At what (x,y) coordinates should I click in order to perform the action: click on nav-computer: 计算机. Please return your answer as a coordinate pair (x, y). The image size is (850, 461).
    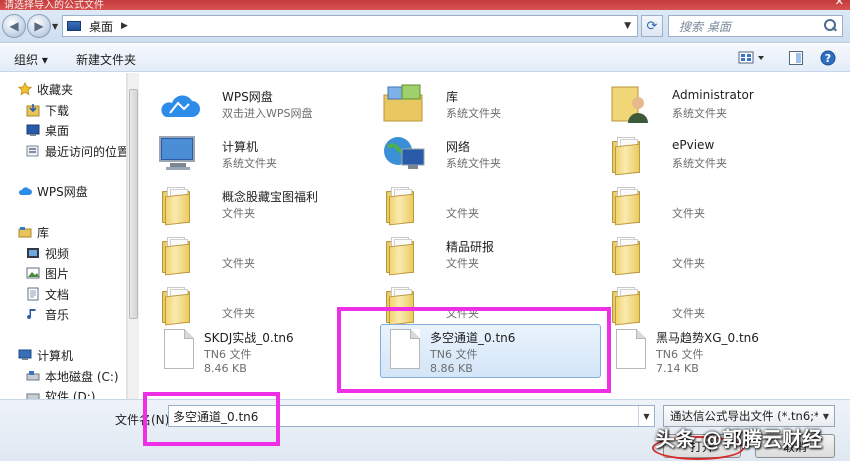
    Looking at the image, I should click on (45, 355).